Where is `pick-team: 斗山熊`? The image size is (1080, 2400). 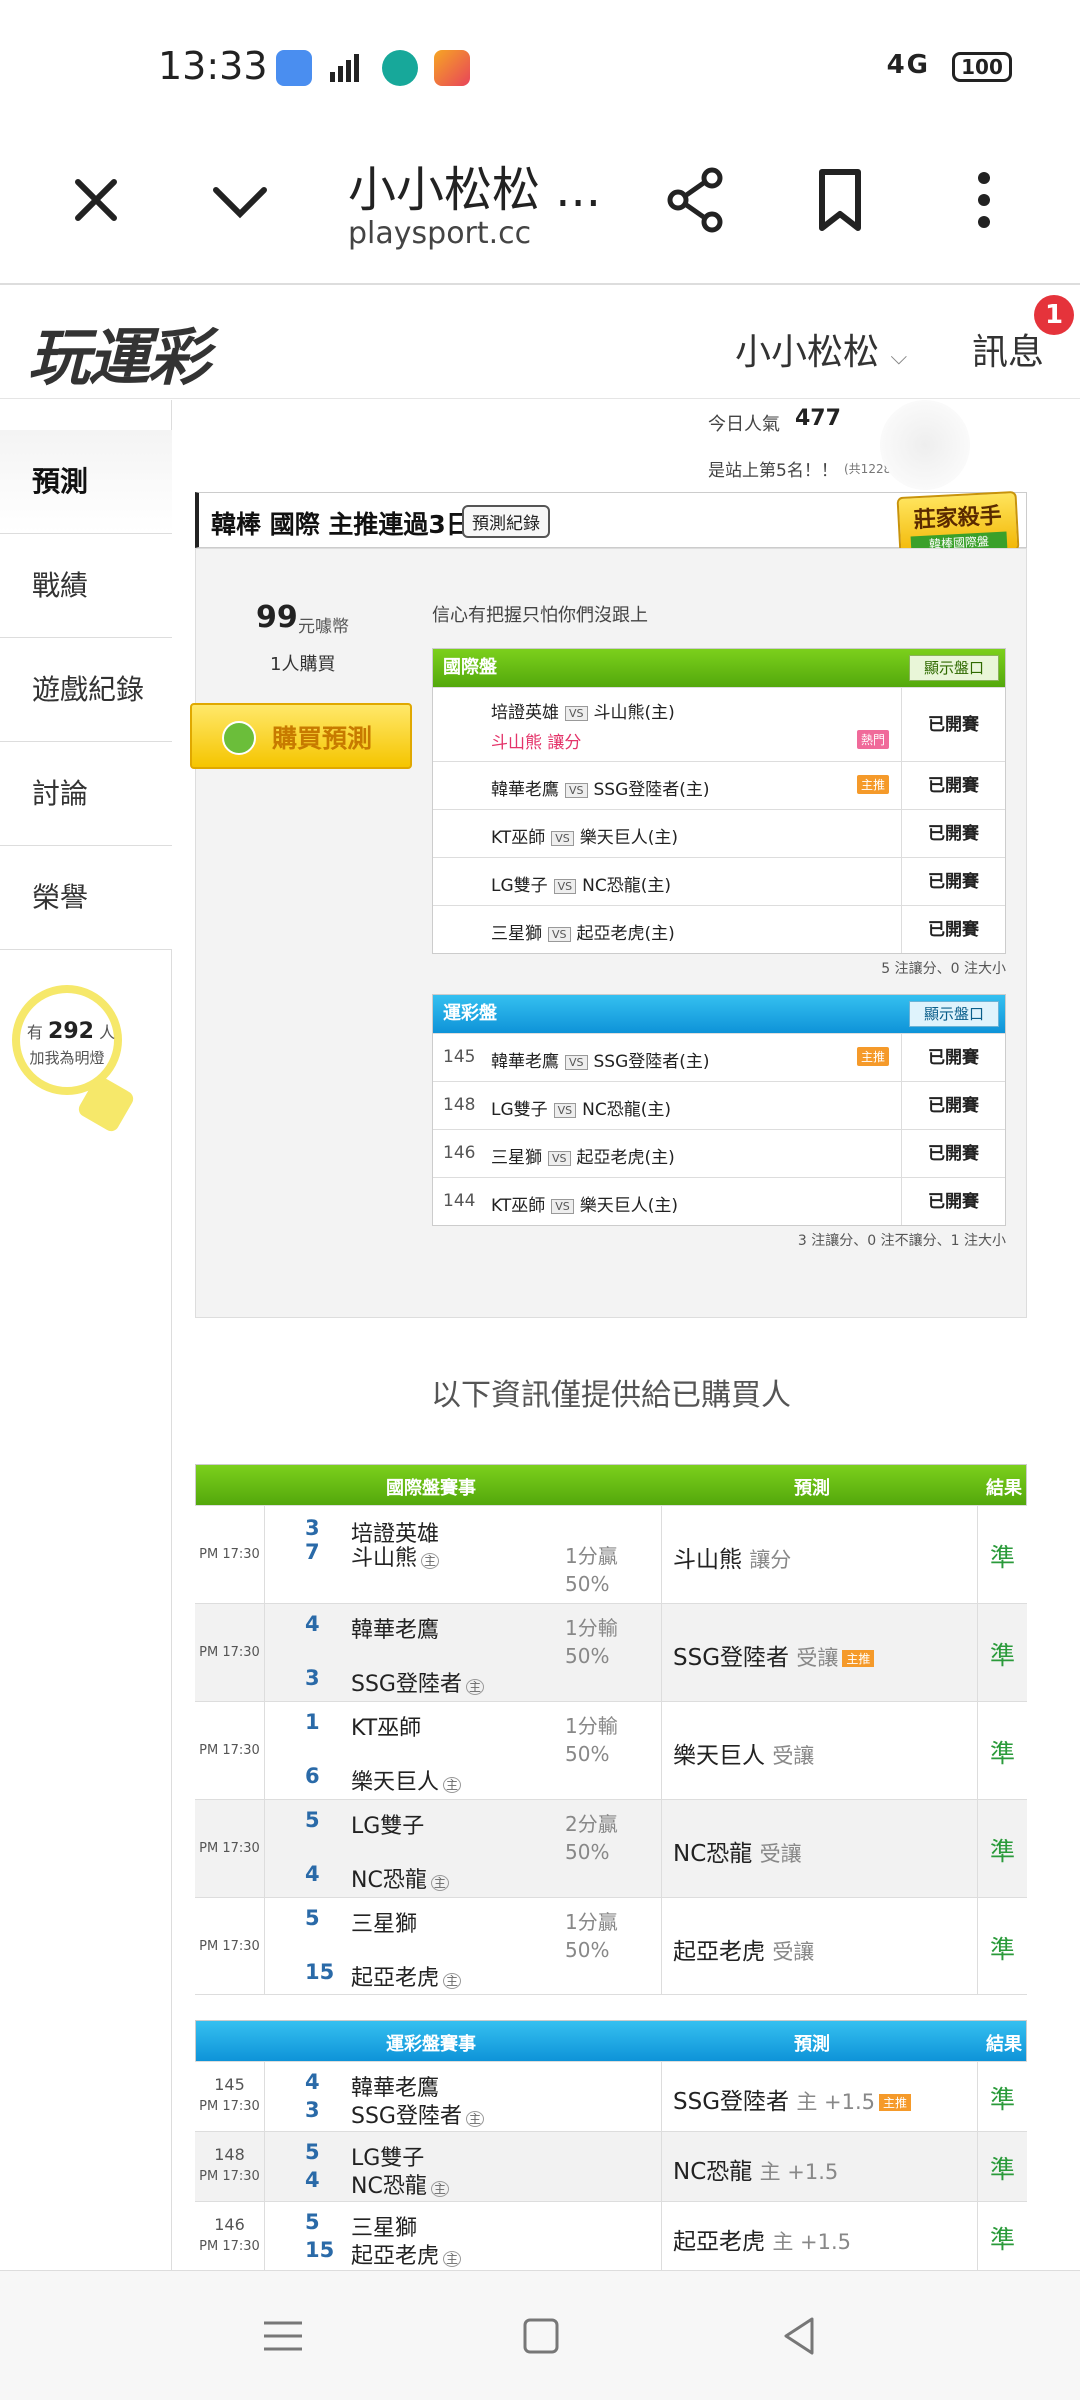 pick-team: 斗山熊 is located at coordinates (516, 743).